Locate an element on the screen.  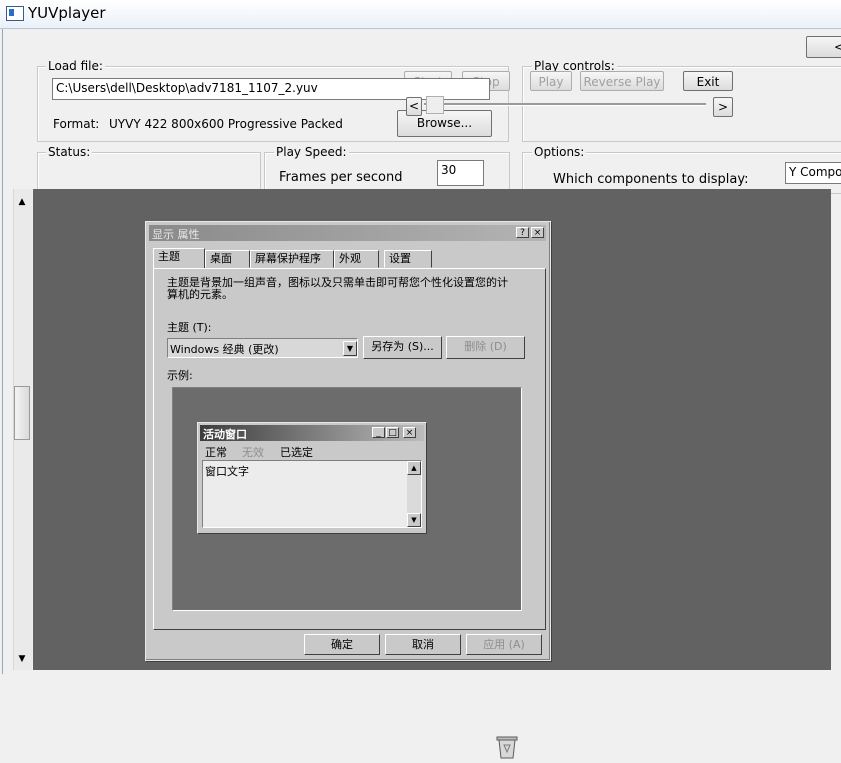
format-value: UYVY 422 800x600 Progressive Packed is located at coordinates (226, 124).